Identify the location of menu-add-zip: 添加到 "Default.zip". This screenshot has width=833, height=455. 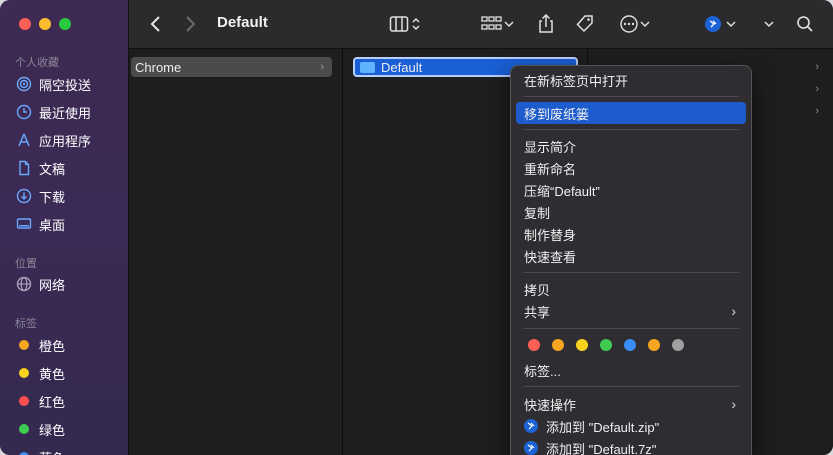
(631, 426).